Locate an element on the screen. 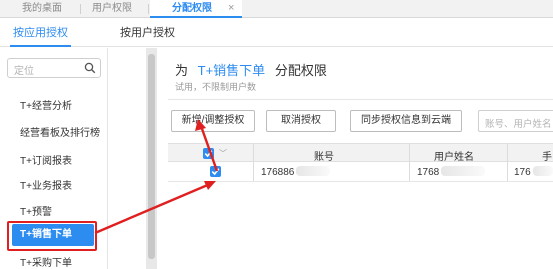 The width and height of the screenshot is (553, 269). tab-by-user: 按用户授权 is located at coordinates (147, 33).